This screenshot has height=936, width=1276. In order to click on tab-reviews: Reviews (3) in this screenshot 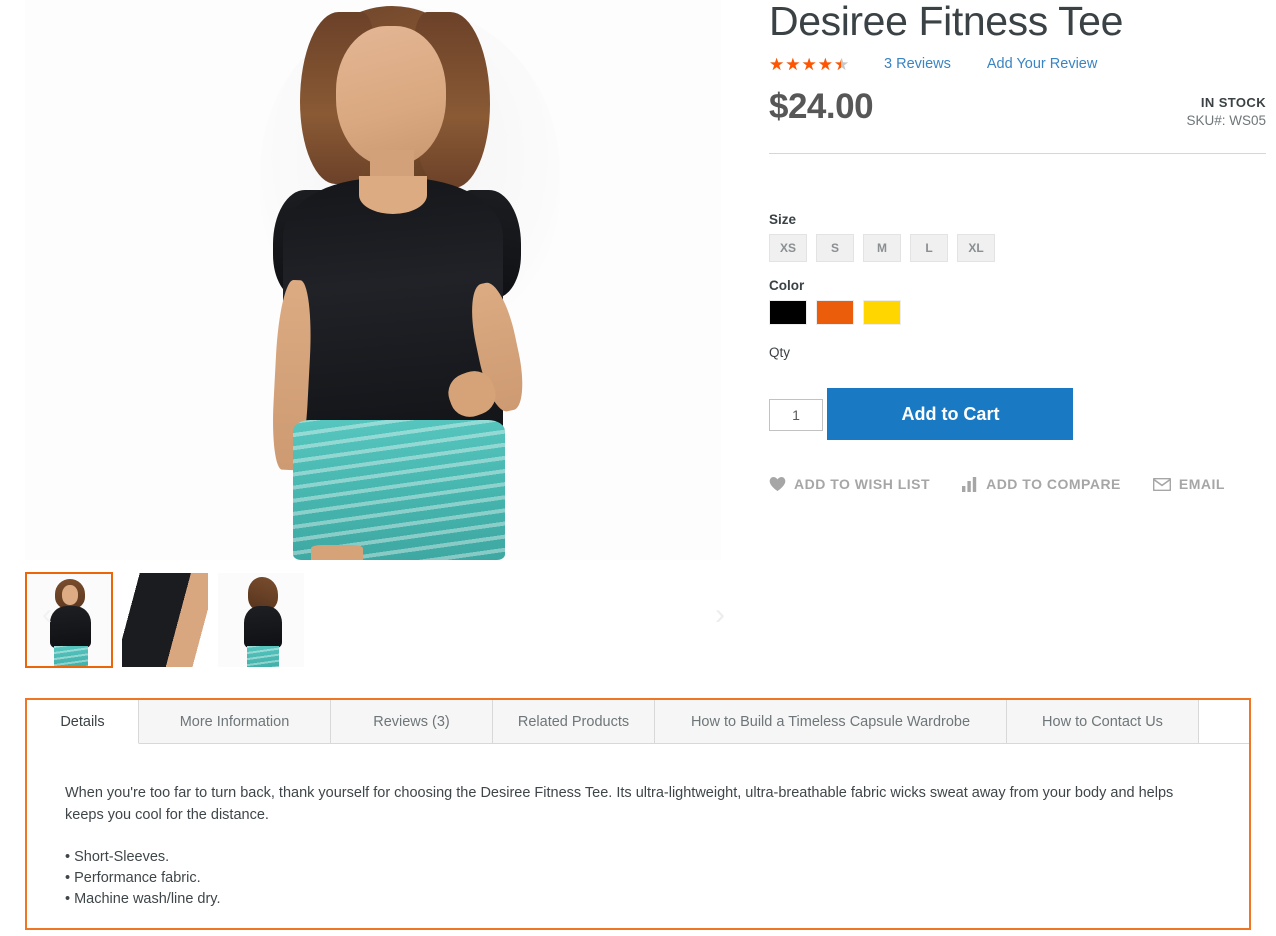, I will do `click(412, 722)`.